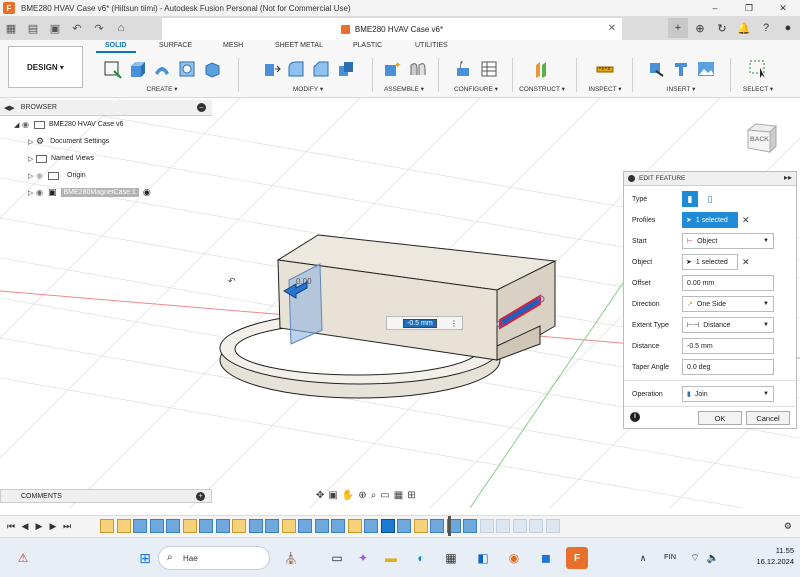  What do you see at coordinates (106, 124) in the screenshot?
I see `tree-item-root: ◢ ◉ BME280 HVAV Case v6` at bounding box center [106, 124].